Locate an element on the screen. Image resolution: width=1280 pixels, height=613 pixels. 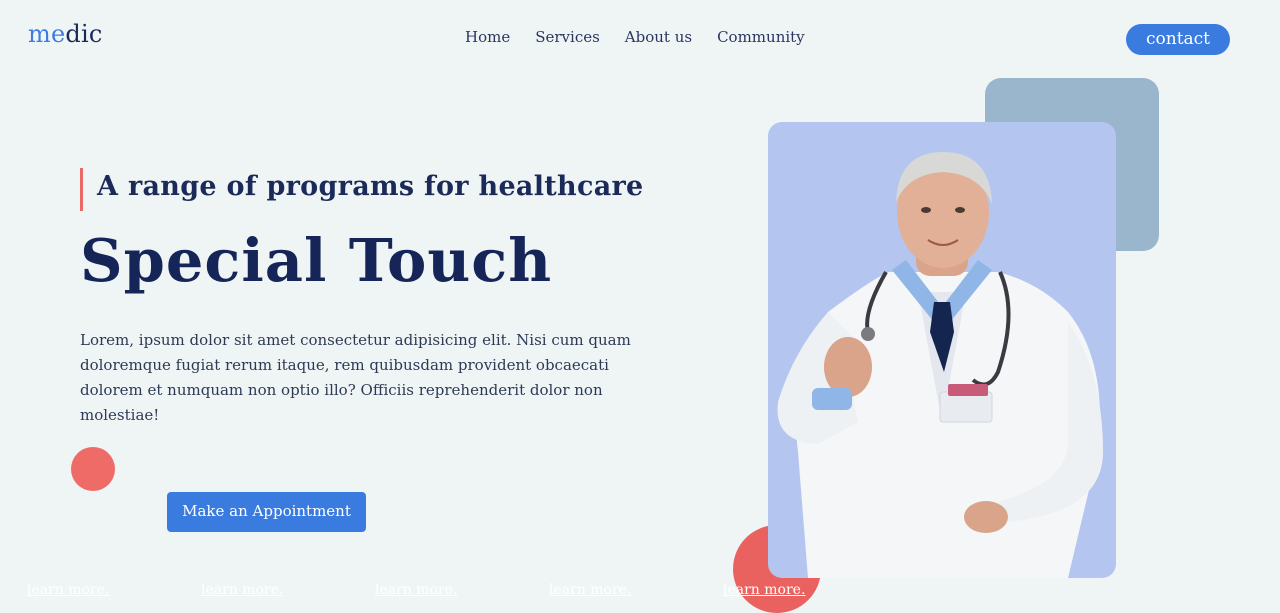
nav-about-us: About us is located at coordinates (658, 37).